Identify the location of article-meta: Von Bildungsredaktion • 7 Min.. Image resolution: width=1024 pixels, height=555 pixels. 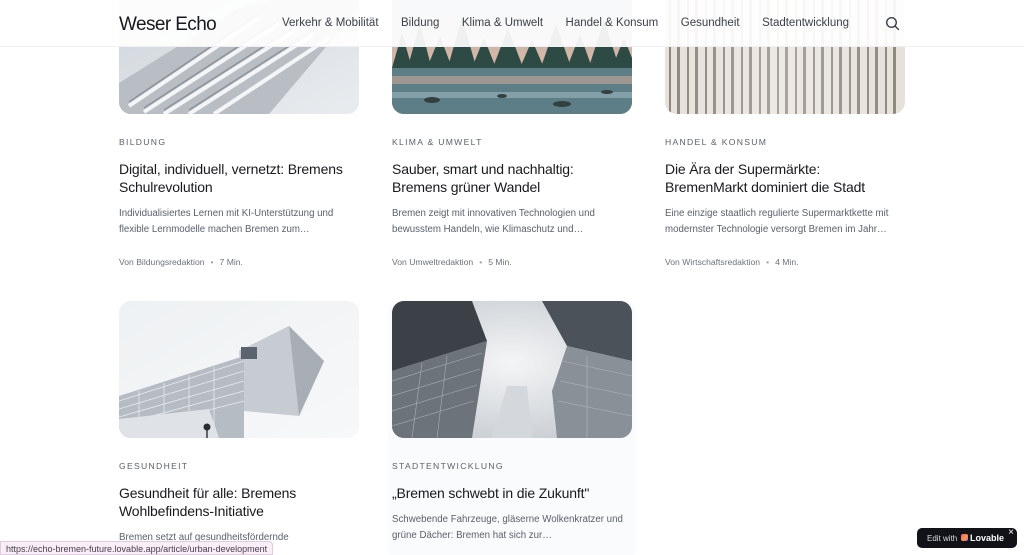
(181, 262).